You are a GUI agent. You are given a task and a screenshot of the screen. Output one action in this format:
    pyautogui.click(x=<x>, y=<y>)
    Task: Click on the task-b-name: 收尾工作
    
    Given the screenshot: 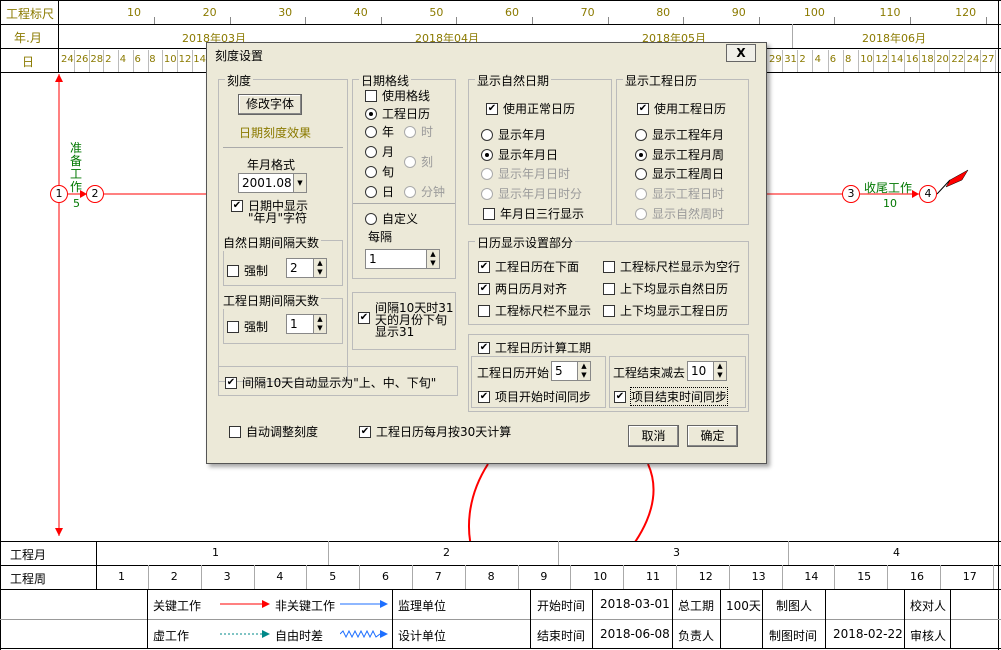 What is the action you would take?
    pyautogui.click(x=888, y=187)
    